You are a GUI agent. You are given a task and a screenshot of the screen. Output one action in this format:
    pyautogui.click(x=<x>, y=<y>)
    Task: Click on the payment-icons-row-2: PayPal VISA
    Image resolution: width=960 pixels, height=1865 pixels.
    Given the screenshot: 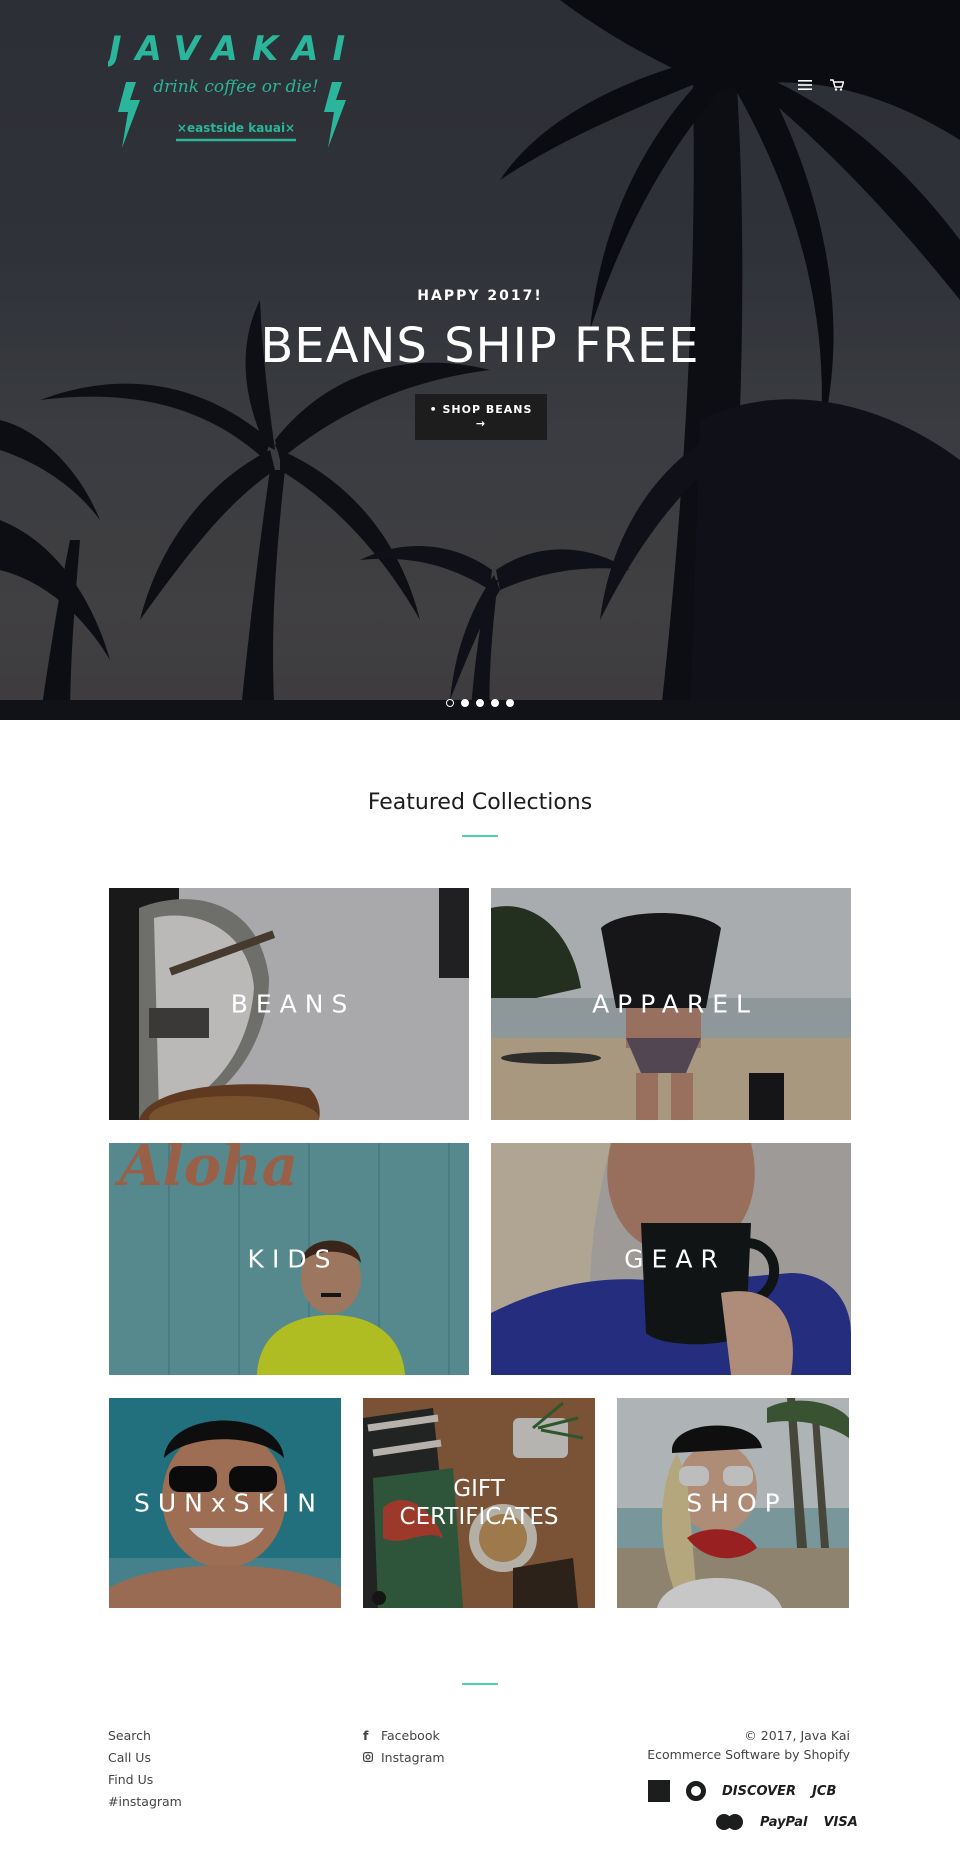 What is the action you would take?
    pyautogui.click(x=787, y=1822)
    